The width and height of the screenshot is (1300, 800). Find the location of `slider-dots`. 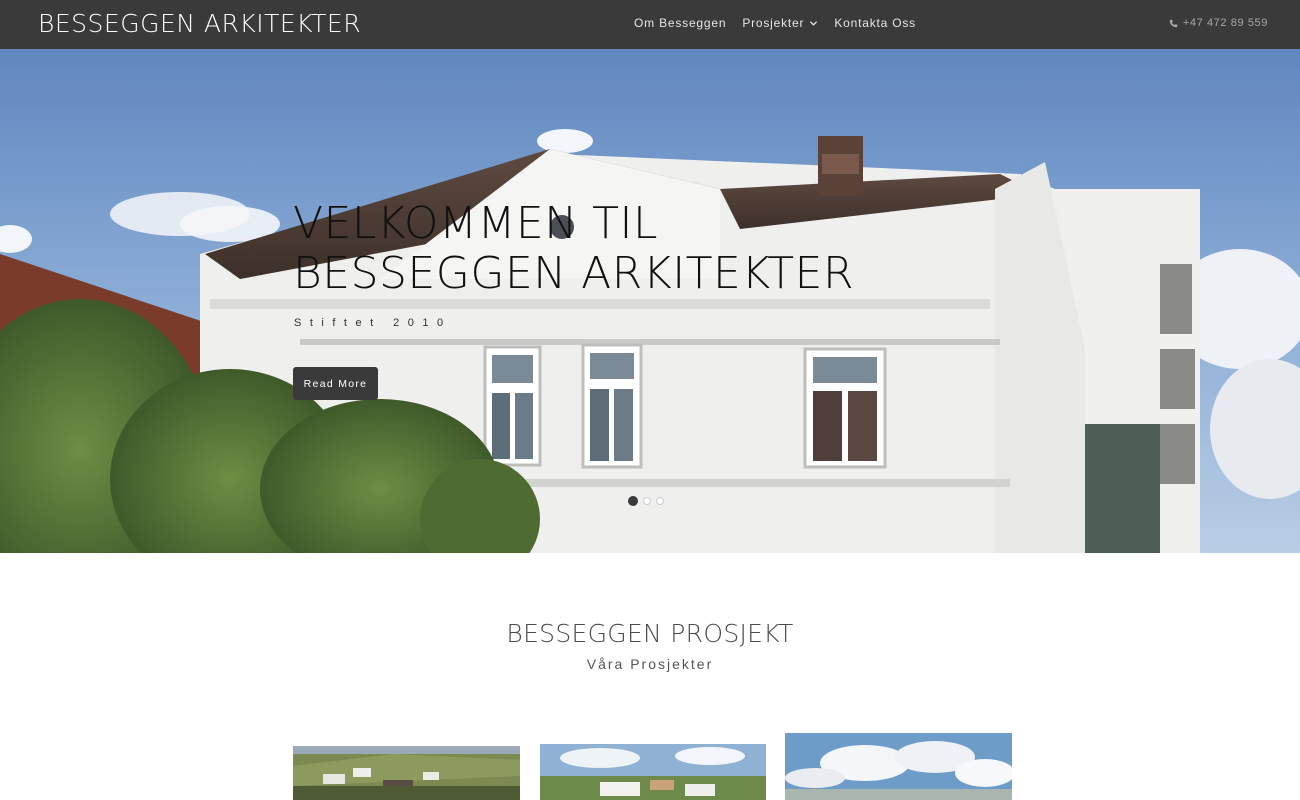

slider-dots is located at coordinates (646, 501).